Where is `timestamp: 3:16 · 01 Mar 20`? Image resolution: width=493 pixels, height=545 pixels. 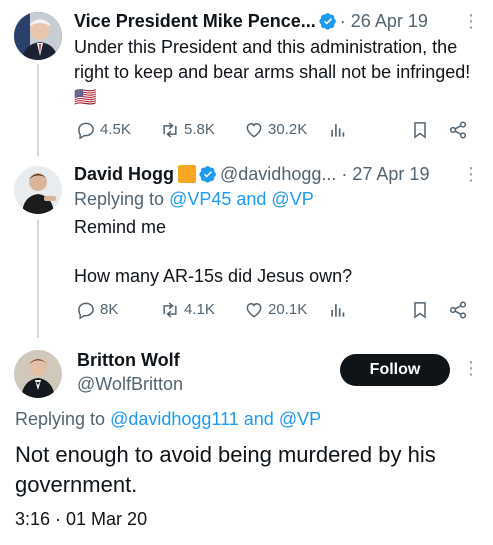
timestamp: 3:16 · 01 Mar 20 is located at coordinates (81, 519).